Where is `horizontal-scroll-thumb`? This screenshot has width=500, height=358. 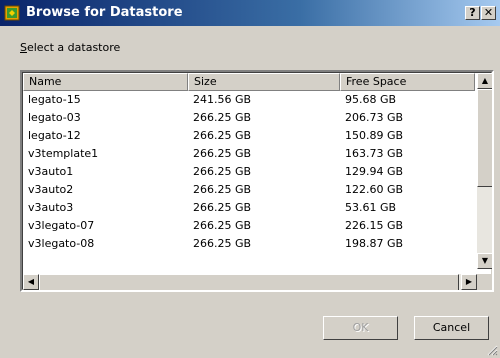
horizontal-scroll-thumb is located at coordinates (249, 282).